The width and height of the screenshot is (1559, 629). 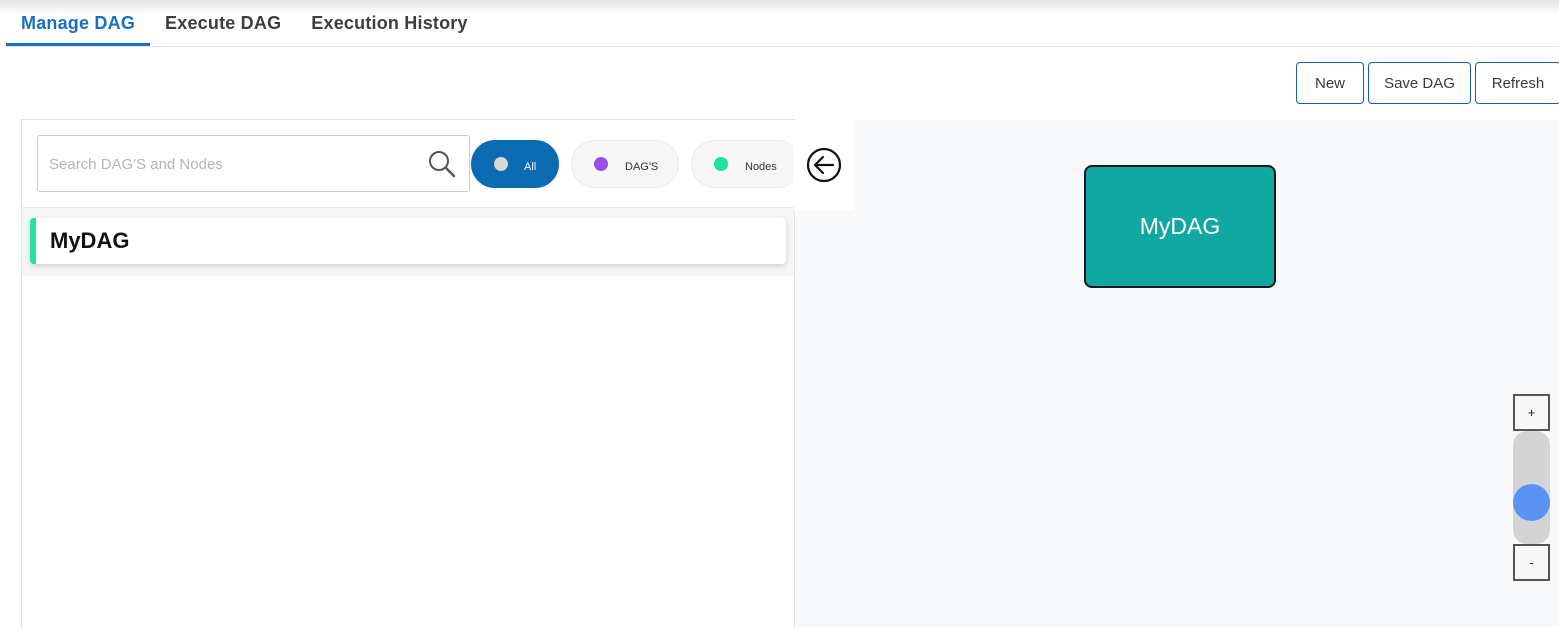 I want to click on dag-list: MyDAG, so click(x=408, y=242).